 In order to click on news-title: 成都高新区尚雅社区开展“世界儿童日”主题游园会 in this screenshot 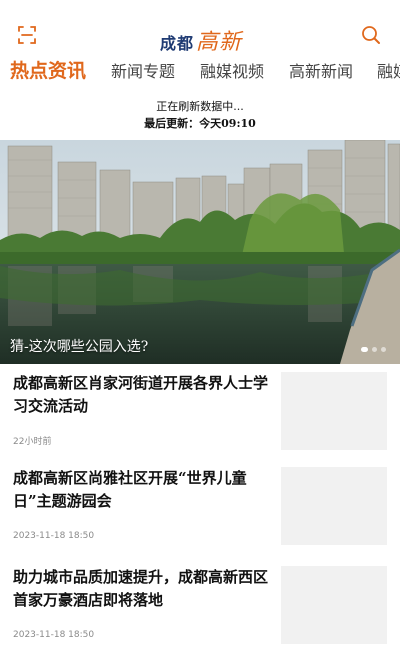, I will do `click(130, 489)`.